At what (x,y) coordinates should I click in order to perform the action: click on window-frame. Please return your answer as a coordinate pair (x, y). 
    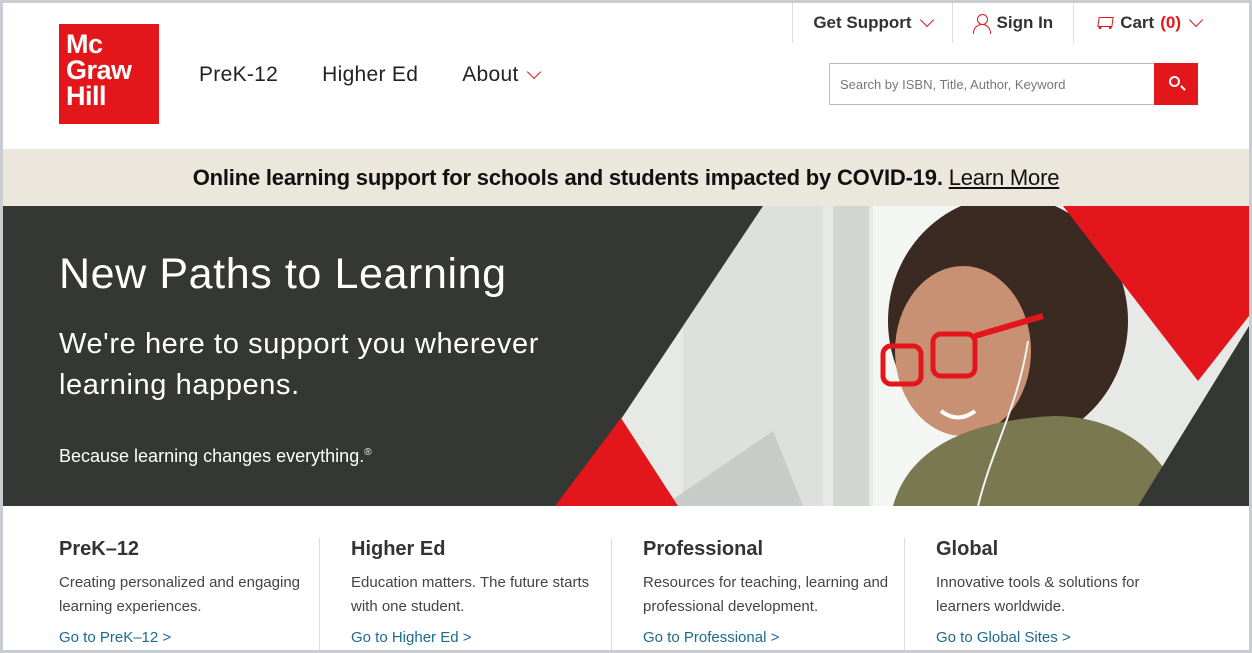
    Looking at the image, I should click on (851, 356).